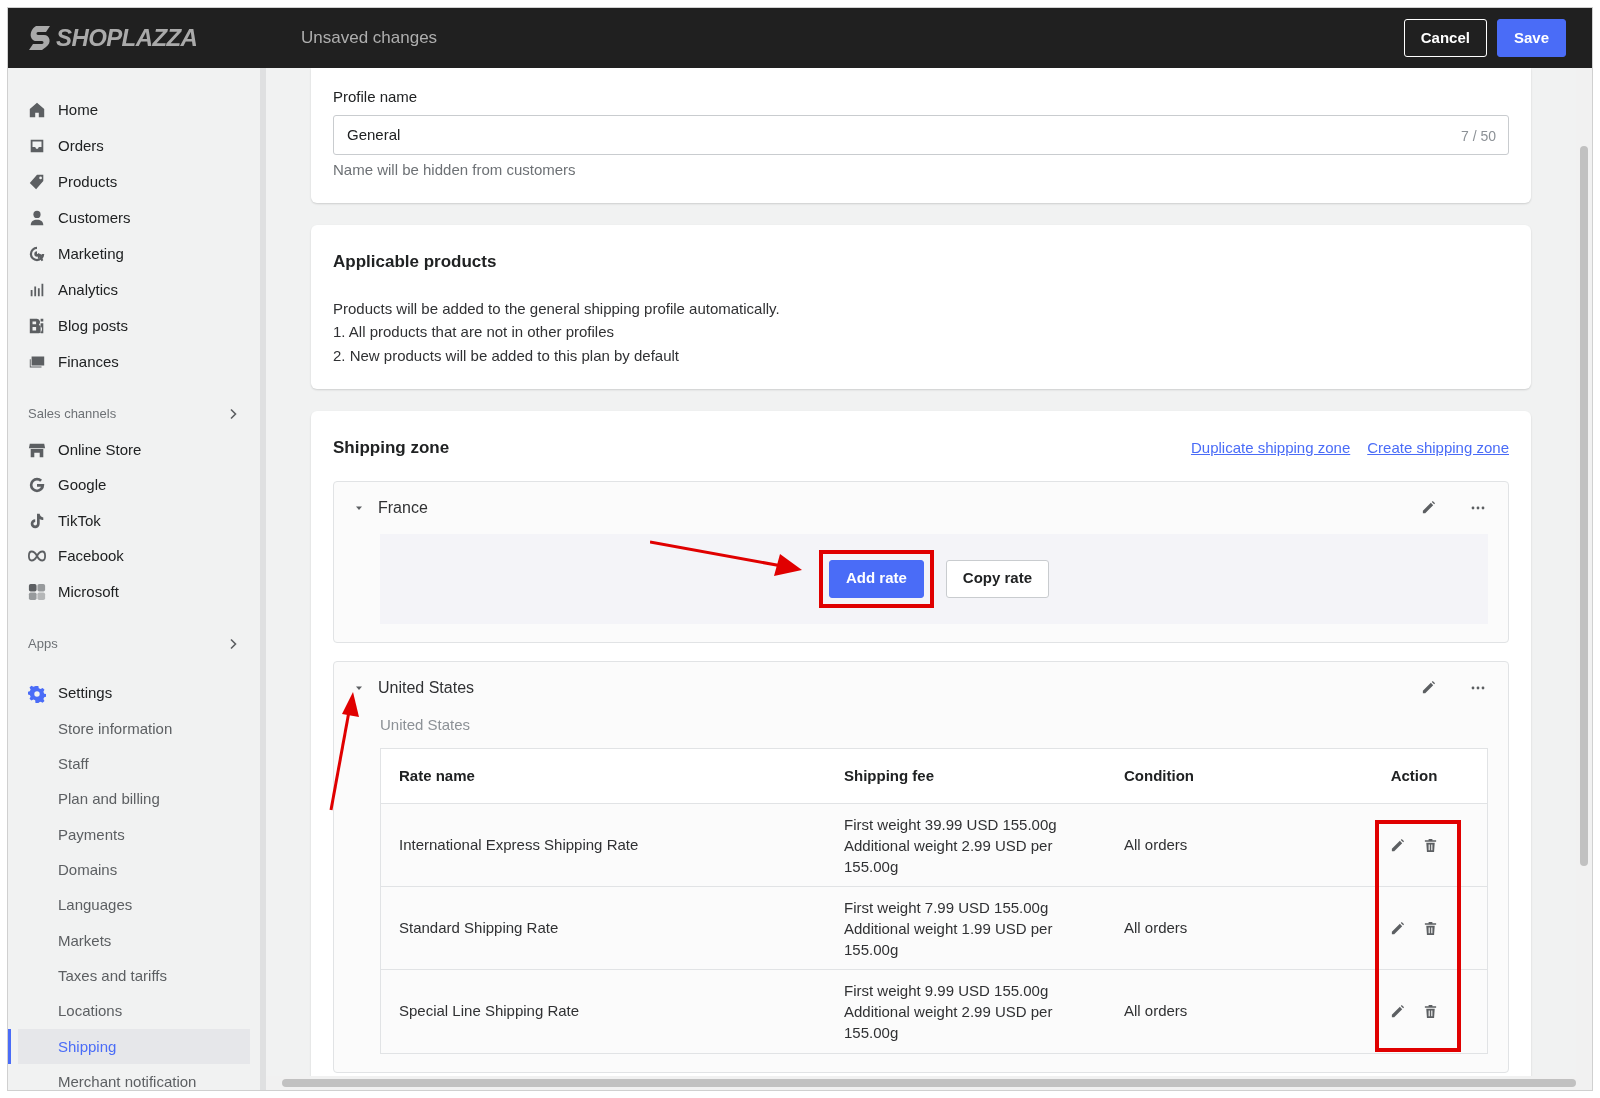 This screenshot has height=1098, width=1600. What do you see at coordinates (519, 844) in the screenshot?
I see `table-cell-text: International Express Shipping Rate` at bounding box center [519, 844].